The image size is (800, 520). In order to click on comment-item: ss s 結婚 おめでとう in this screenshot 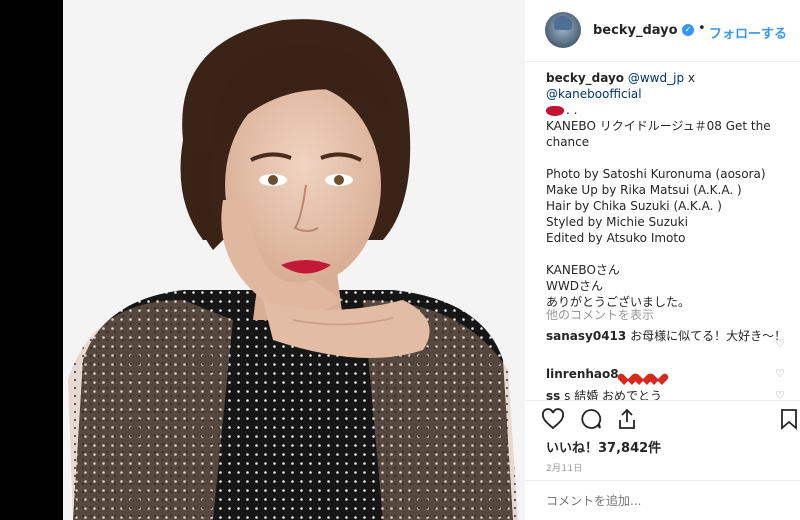, I will do `click(668, 394)`.